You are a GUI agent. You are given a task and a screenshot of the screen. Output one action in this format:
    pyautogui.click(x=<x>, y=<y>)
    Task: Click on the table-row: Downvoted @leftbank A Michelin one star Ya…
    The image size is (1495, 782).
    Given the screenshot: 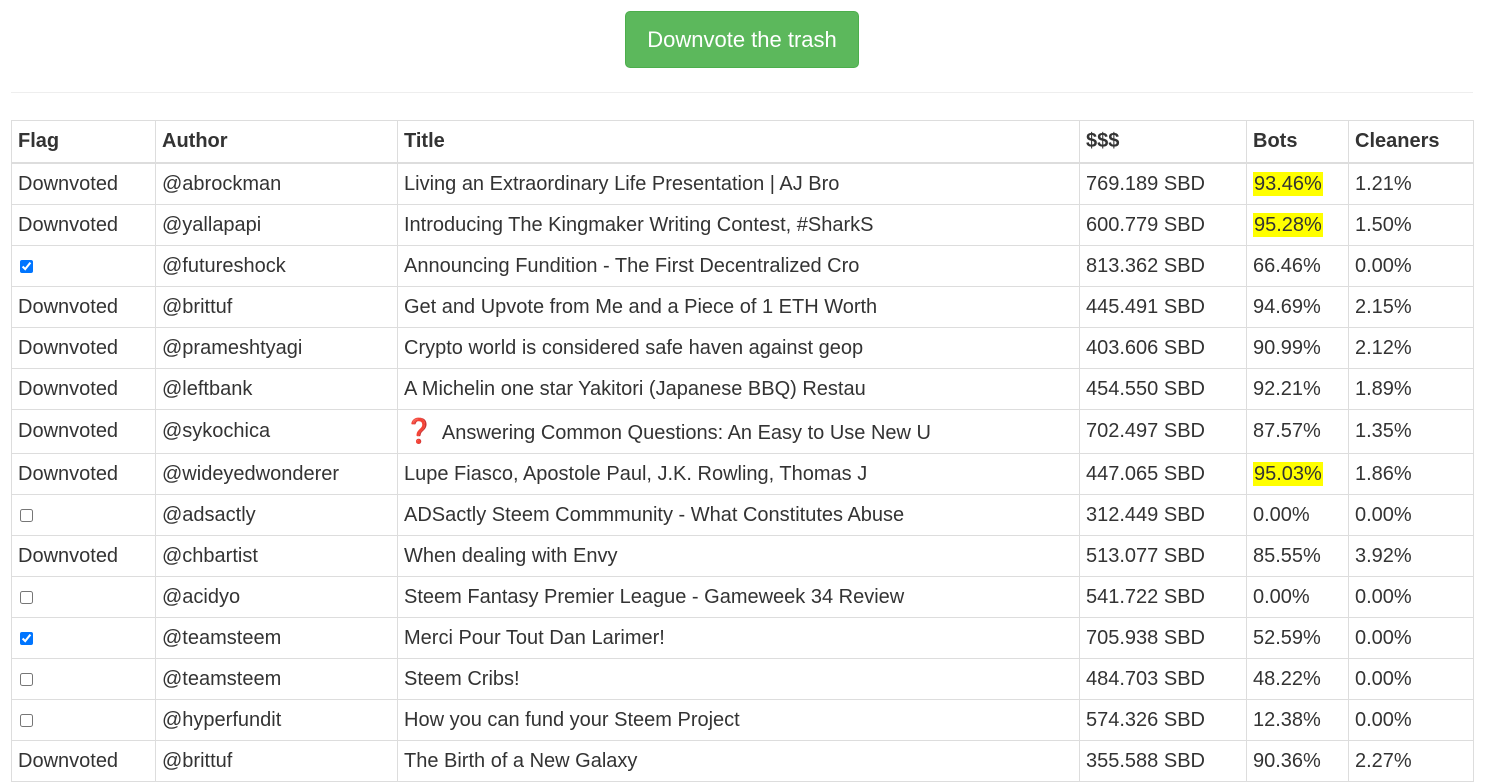 What is the action you would take?
    pyautogui.click(x=742, y=389)
    